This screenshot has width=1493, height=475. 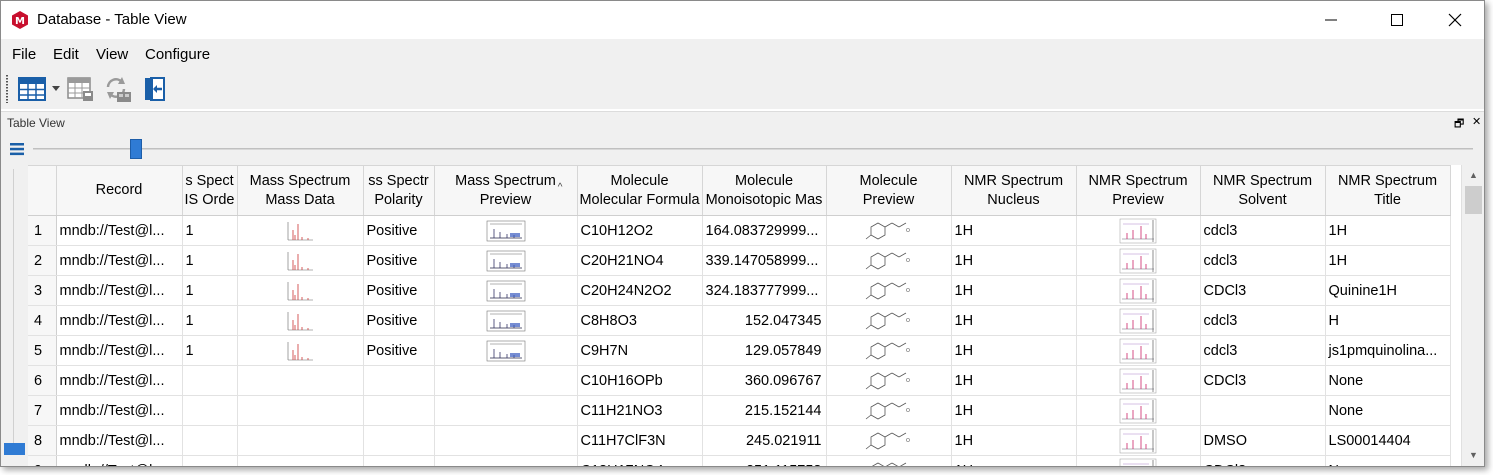 I want to click on row-number: 6, so click(x=42, y=380).